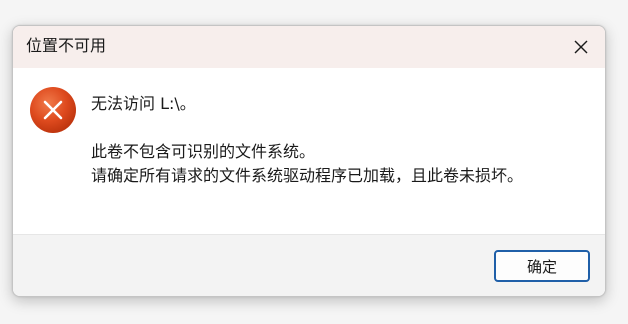 The image size is (628, 324). What do you see at coordinates (143, 103) in the screenshot?
I see `error-message: 无法访问 L:\。` at bounding box center [143, 103].